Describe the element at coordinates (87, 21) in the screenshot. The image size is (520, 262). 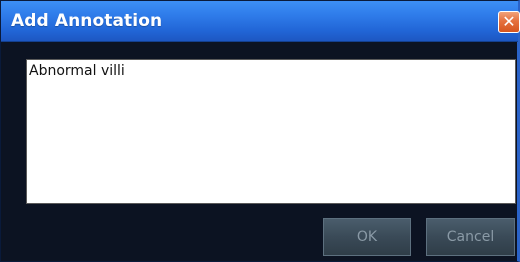
I see `dialog-title: Add Annotation` at that location.